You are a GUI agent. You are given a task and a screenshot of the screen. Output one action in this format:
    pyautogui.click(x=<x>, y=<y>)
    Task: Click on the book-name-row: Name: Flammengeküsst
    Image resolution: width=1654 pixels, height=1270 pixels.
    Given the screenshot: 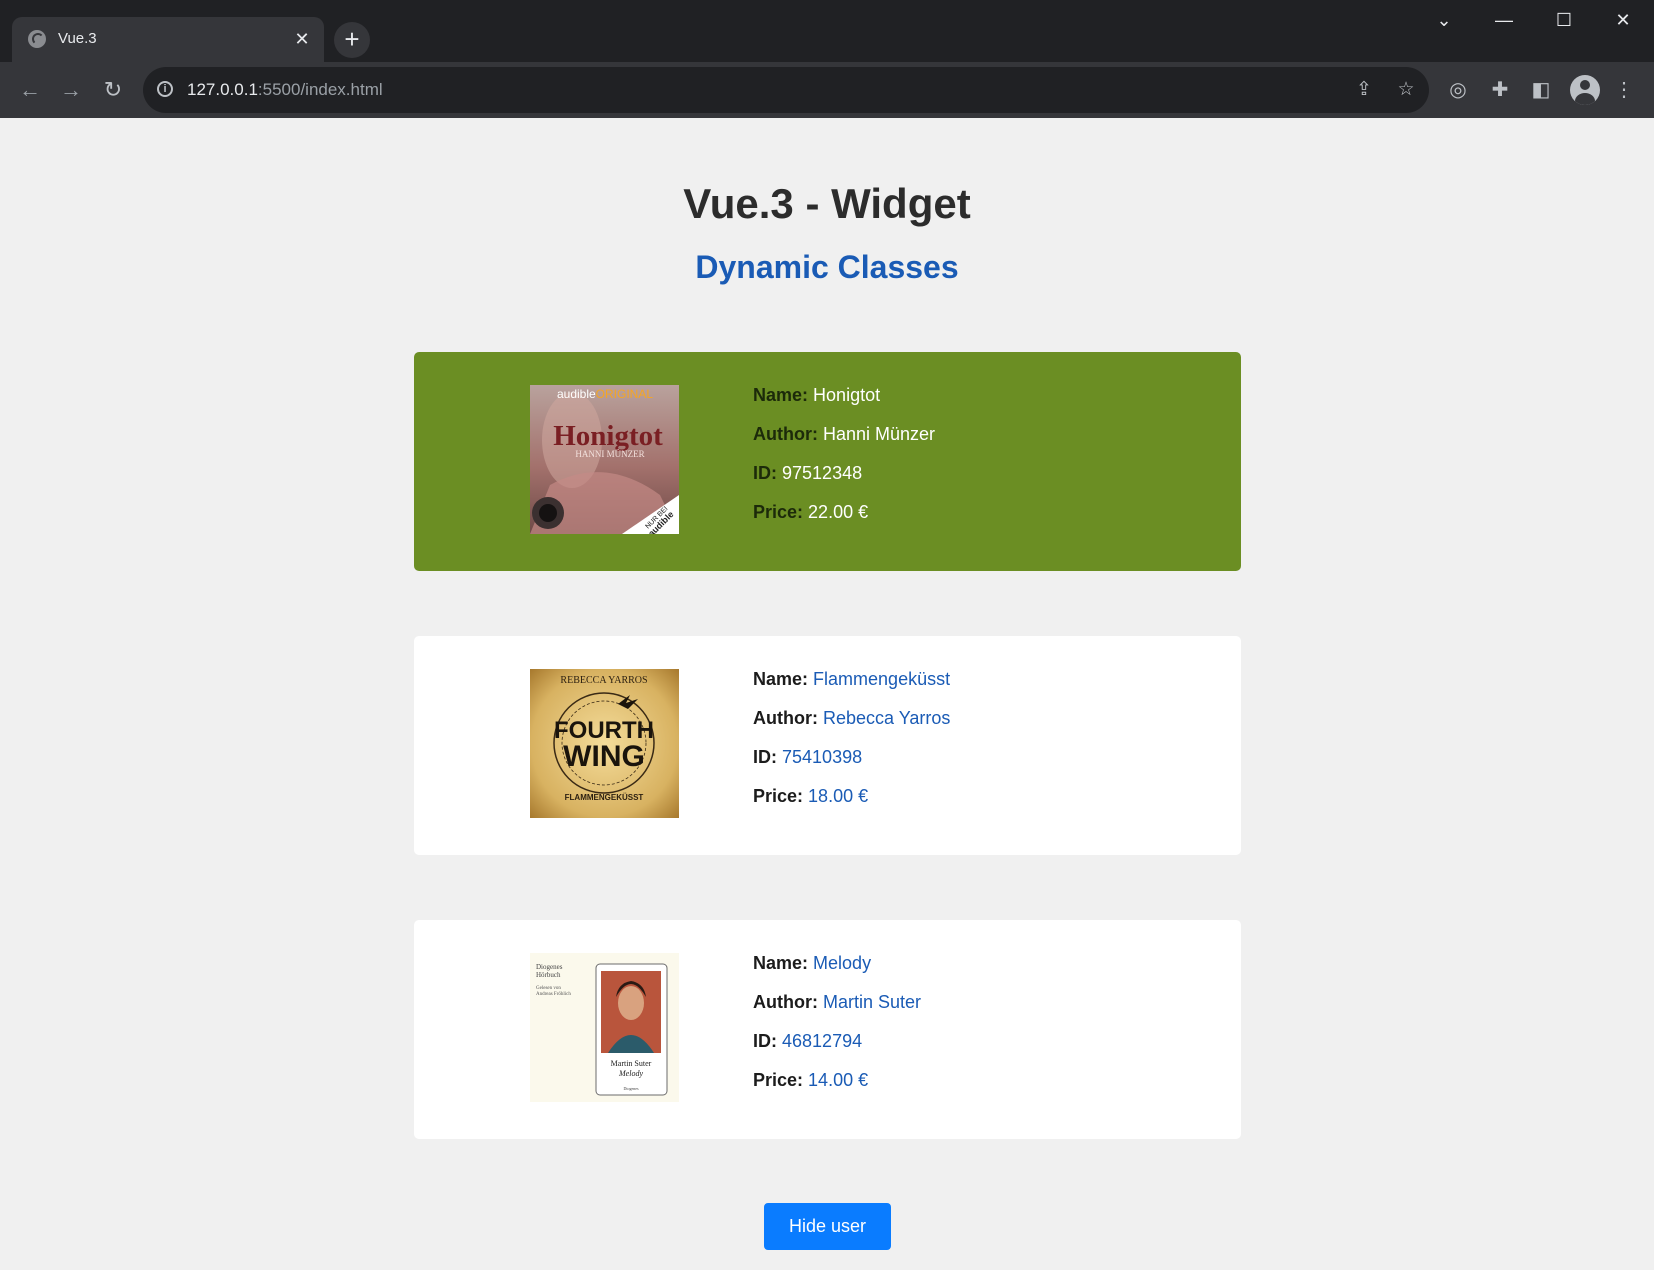 What is the action you would take?
    pyautogui.click(x=852, y=679)
    